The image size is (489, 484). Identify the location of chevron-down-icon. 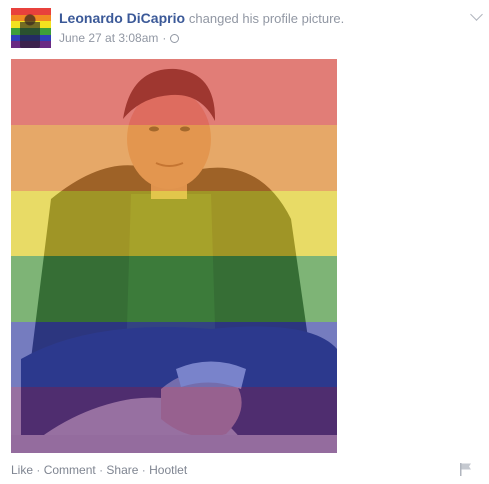
(476, 14).